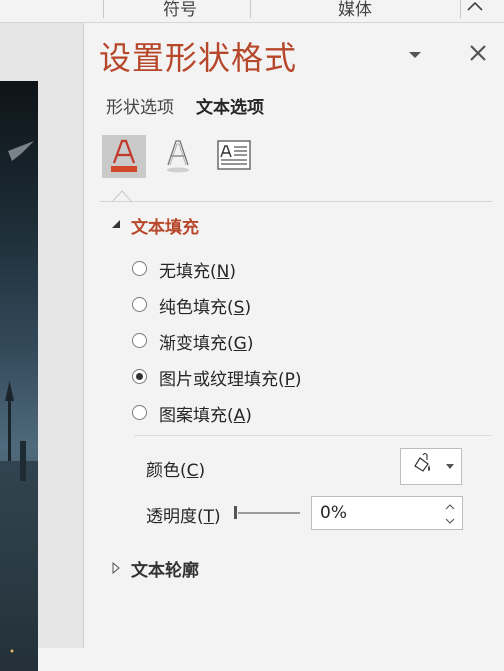  Describe the element at coordinates (165, 228) in the screenshot. I see `section-text-fill-title: 文本填充` at that location.